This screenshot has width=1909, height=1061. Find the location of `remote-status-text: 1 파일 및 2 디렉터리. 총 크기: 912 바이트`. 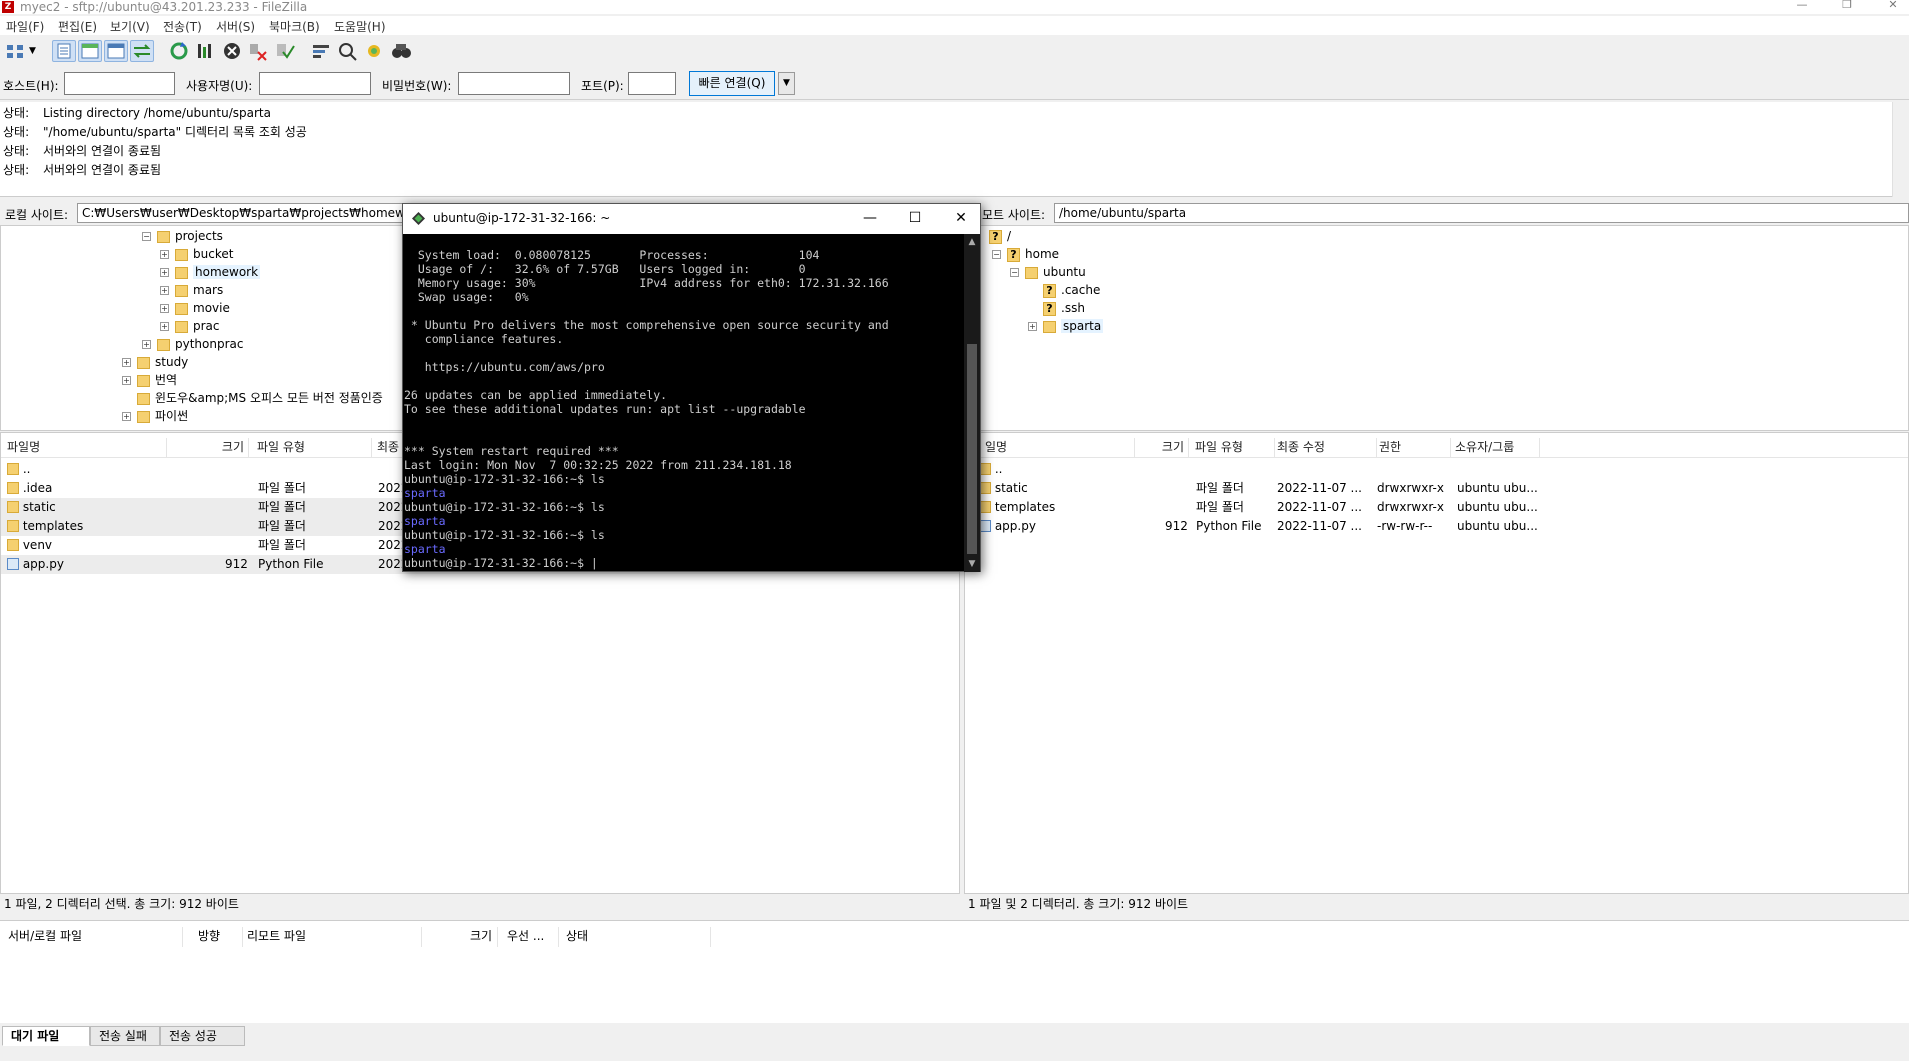

remote-status-text: 1 파일 및 2 디렉터리. 총 크기: 912 바이트 is located at coordinates (1436, 904).